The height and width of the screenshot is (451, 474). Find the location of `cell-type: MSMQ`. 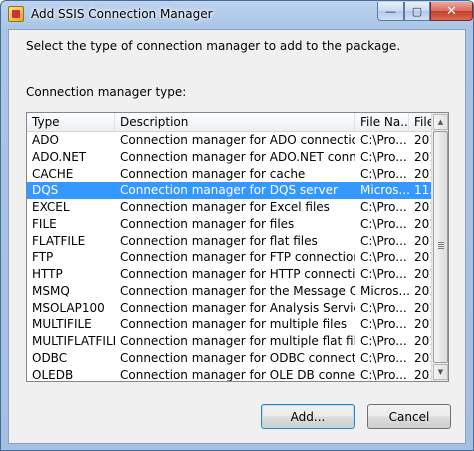

cell-type: MSMQ is located at coordinates (51, 290).